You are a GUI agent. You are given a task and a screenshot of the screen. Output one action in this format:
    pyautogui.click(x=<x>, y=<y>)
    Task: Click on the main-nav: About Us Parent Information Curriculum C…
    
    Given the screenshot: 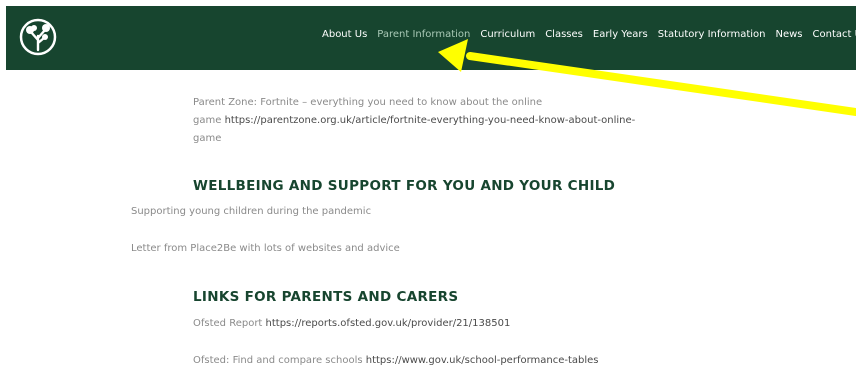 What is the action you would take?
    pyautogui.click(x=589, y=34)
    